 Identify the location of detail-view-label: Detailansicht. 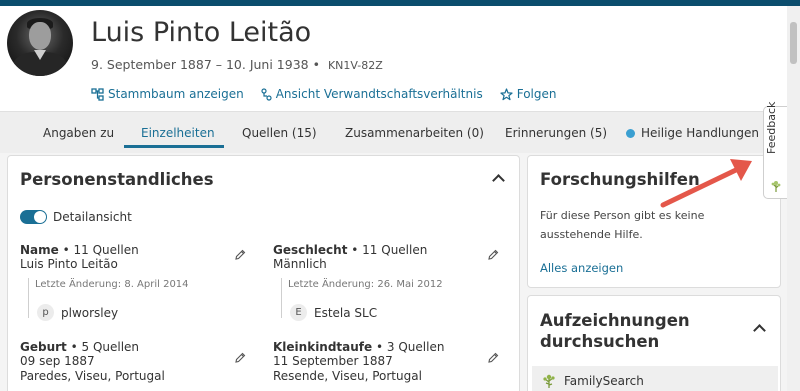
(92, 217).